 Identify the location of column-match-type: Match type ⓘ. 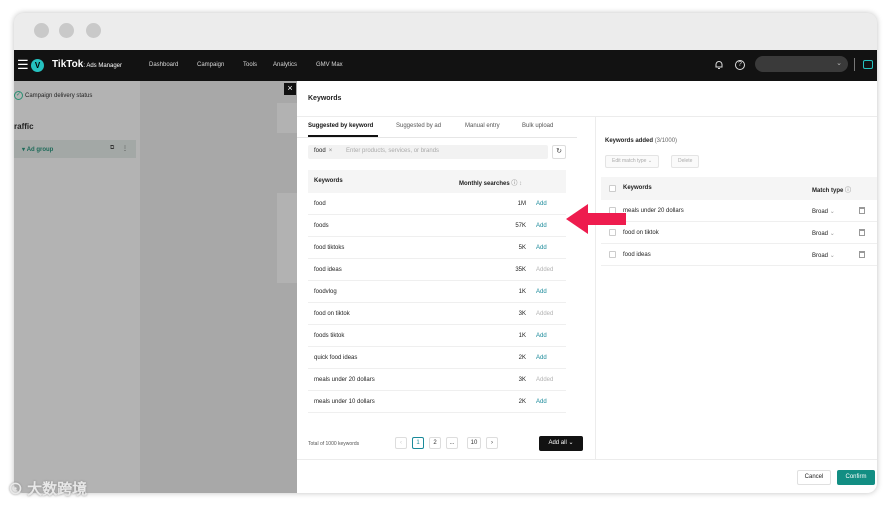
(831, 189).